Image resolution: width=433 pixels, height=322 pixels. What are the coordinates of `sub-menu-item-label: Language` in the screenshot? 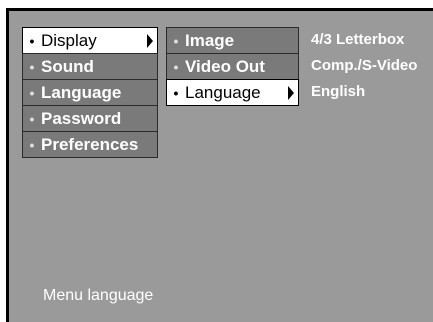 It's located at (223, 92).